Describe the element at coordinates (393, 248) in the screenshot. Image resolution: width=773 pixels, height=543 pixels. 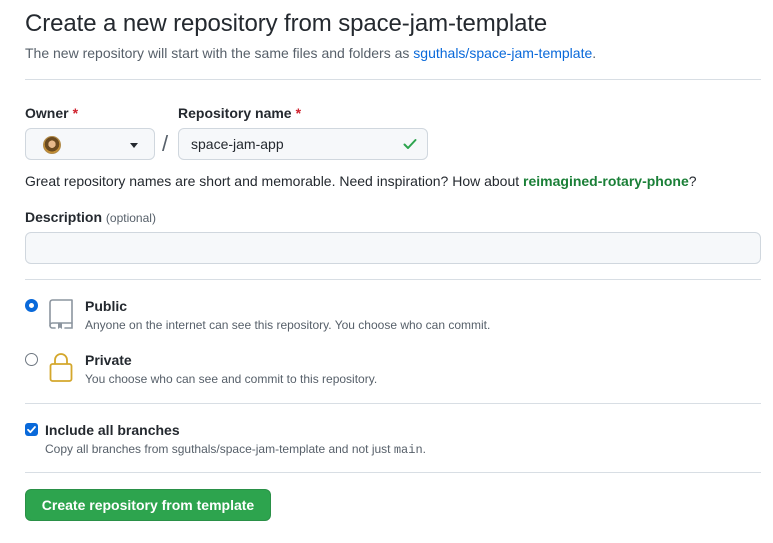
I see `description-input` at that location.